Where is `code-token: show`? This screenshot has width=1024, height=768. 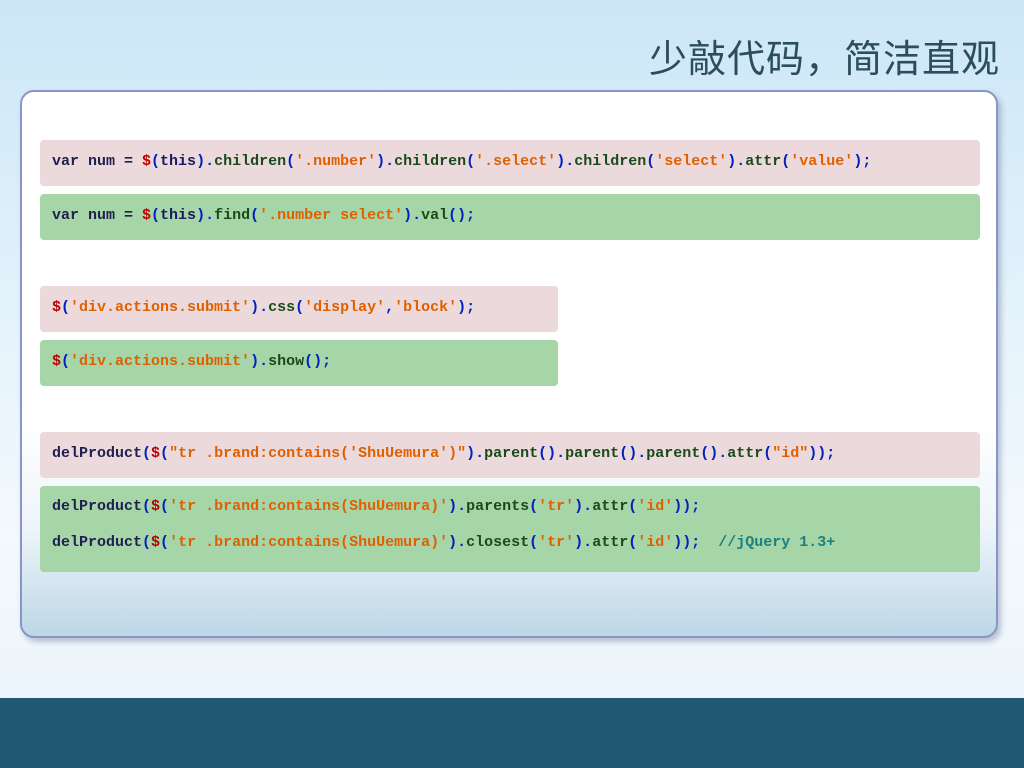
code-token: show is located at coordinates (286, 361).